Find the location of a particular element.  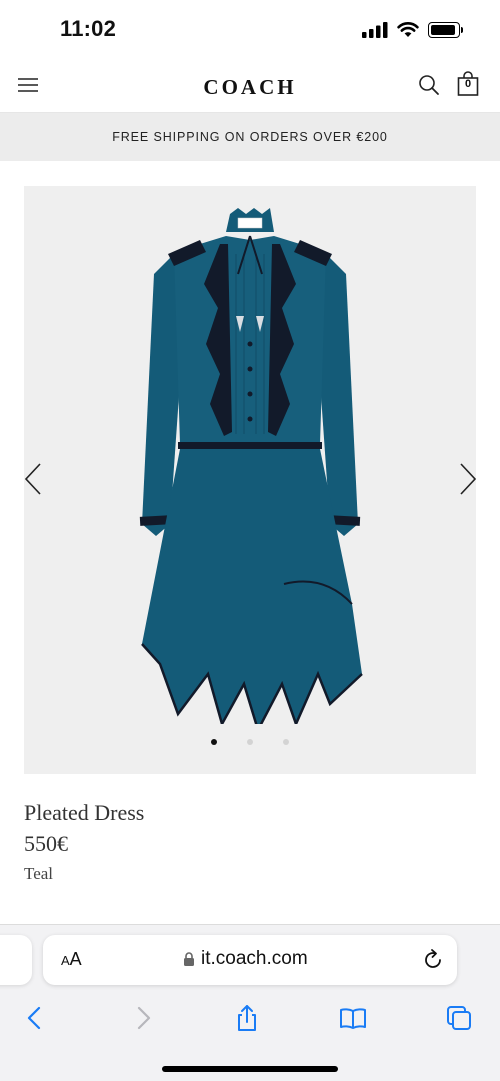

open-book-icon is located at coordinates (353, 1018).